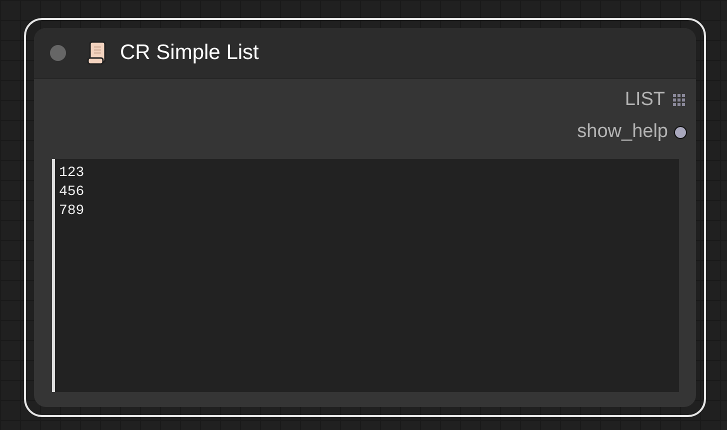 This screenshot has width=727, height=430. Describe the element at coordinates (680, 132) in the screenshot. I see `output-socket-icon` at that location.